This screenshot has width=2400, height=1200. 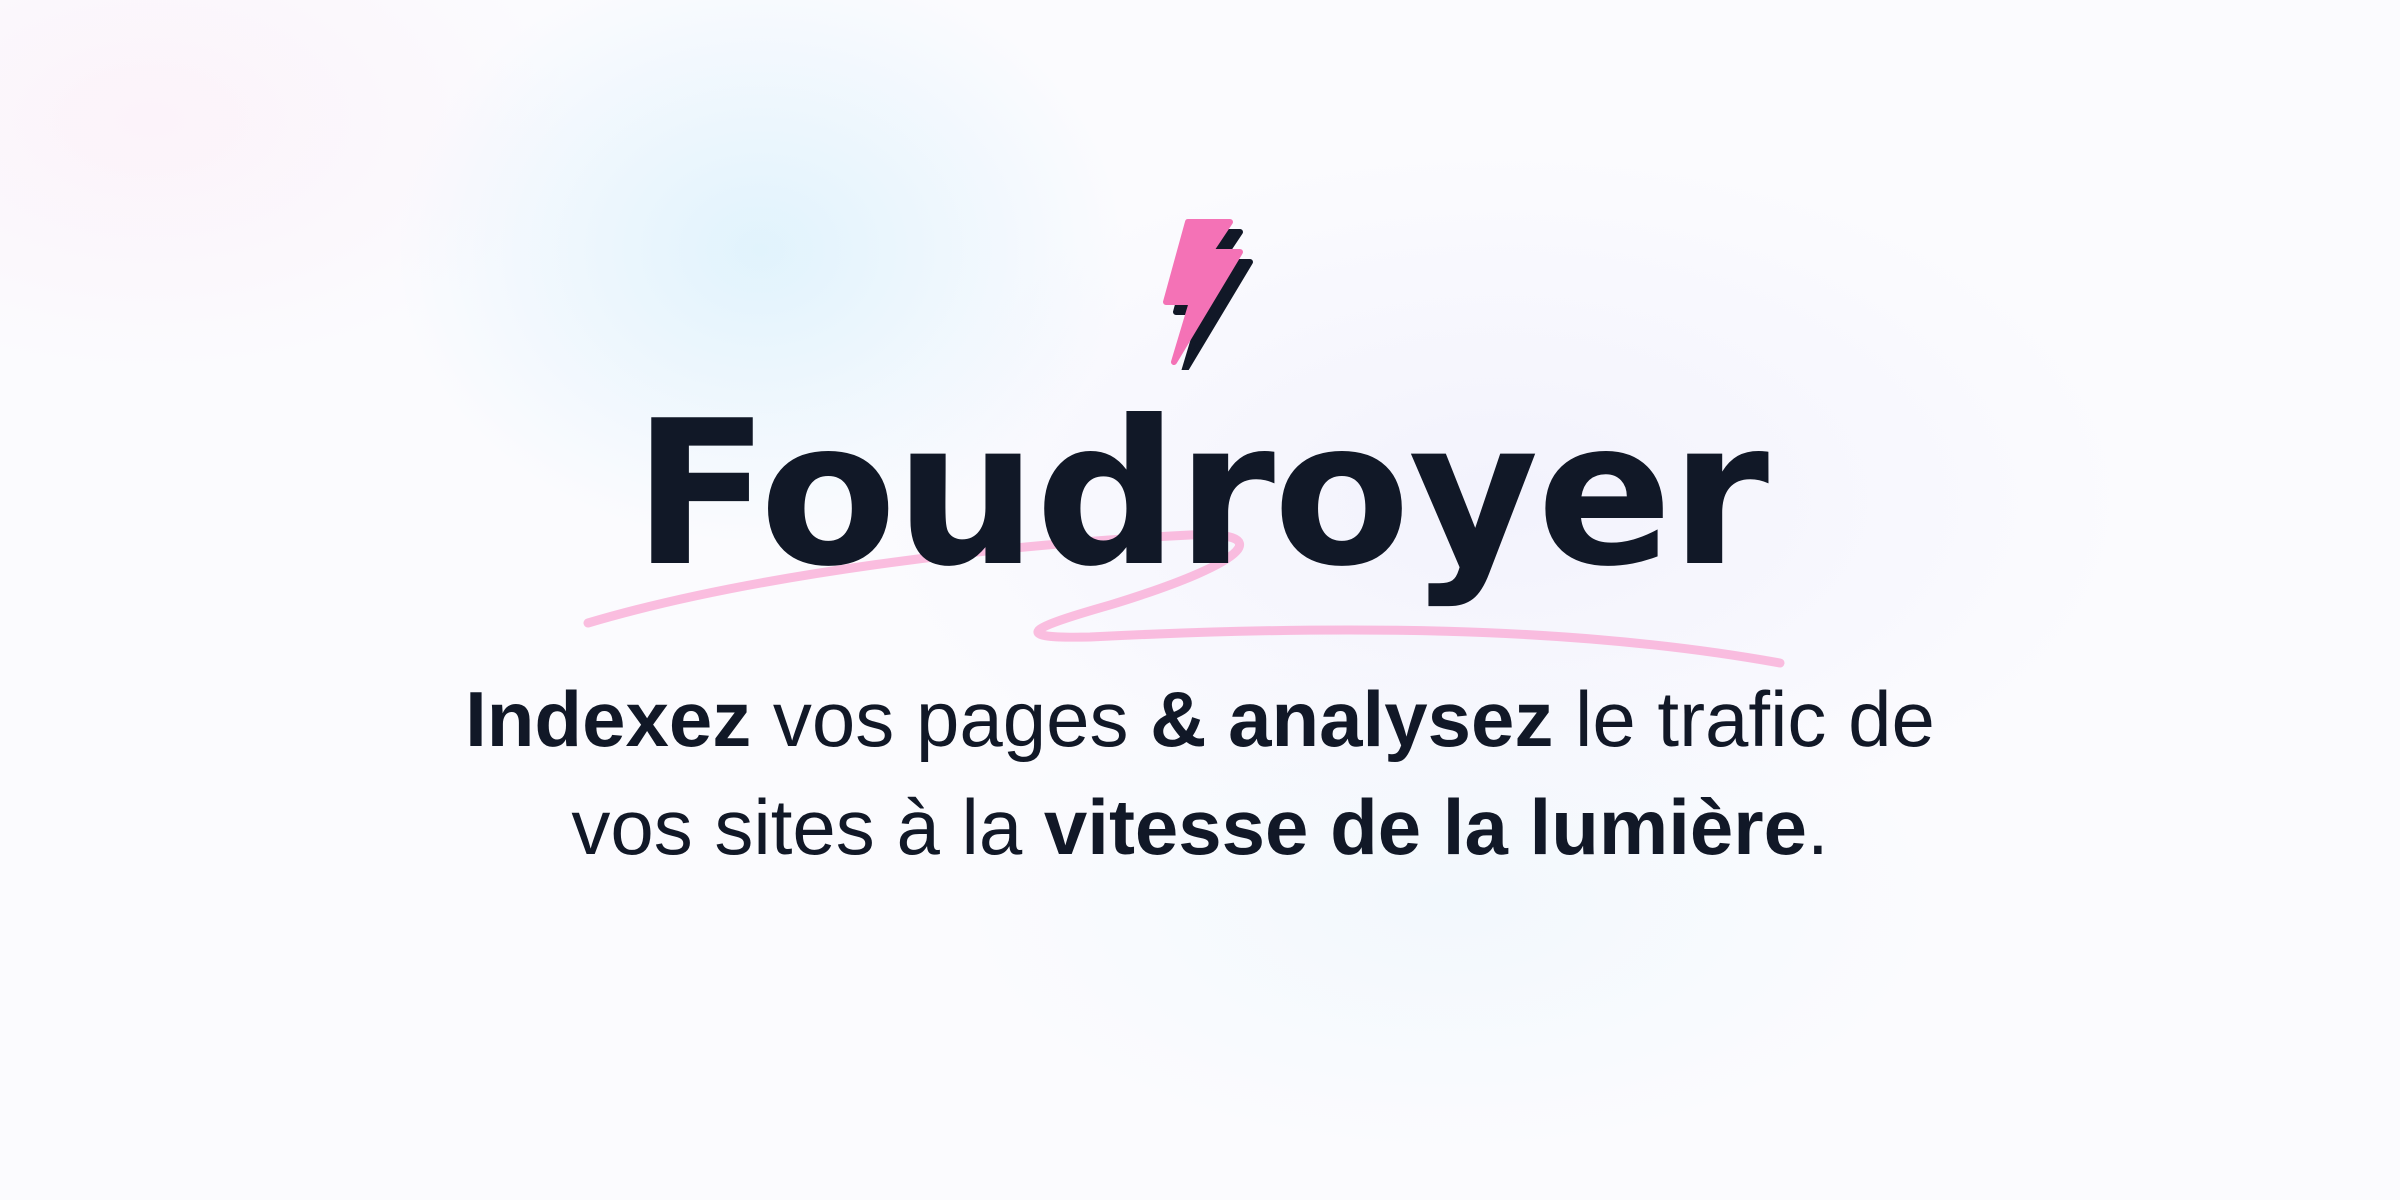 What do you see at coordinates (1744, 719) in the screenshot?
I see `tagline-segment: le trafic de` at bounding box center [1744, 719].